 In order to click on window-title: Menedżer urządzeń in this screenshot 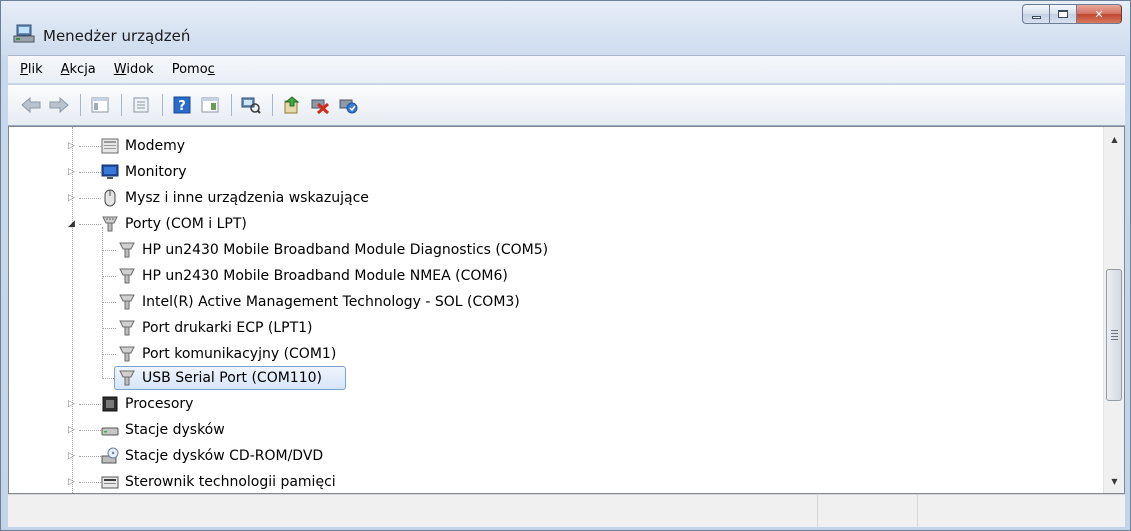, I will do `click(117, 36)`.